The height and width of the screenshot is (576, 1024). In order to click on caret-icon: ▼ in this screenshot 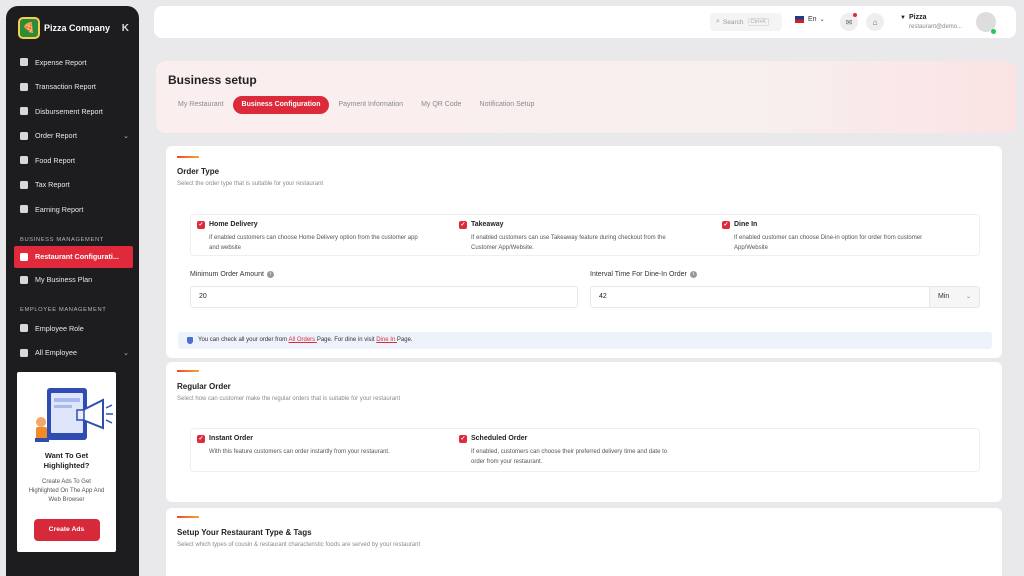, I will do `click(903, 18)`.